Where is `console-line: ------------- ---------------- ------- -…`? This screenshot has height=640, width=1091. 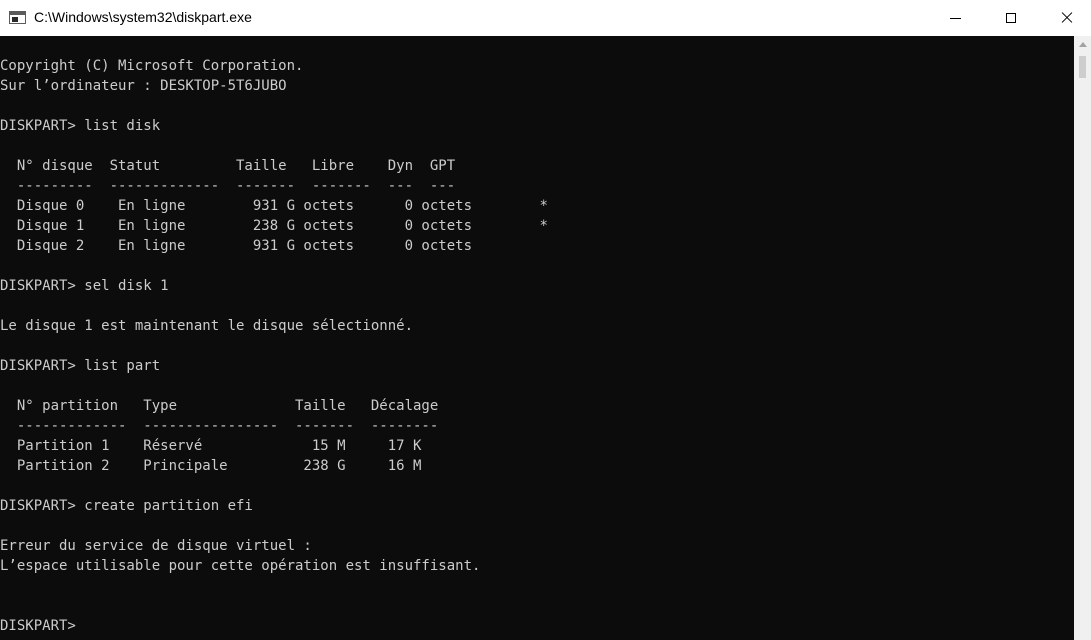
console-line: ------------- ---------------- ------- -… is located at coordinates (219, 426).